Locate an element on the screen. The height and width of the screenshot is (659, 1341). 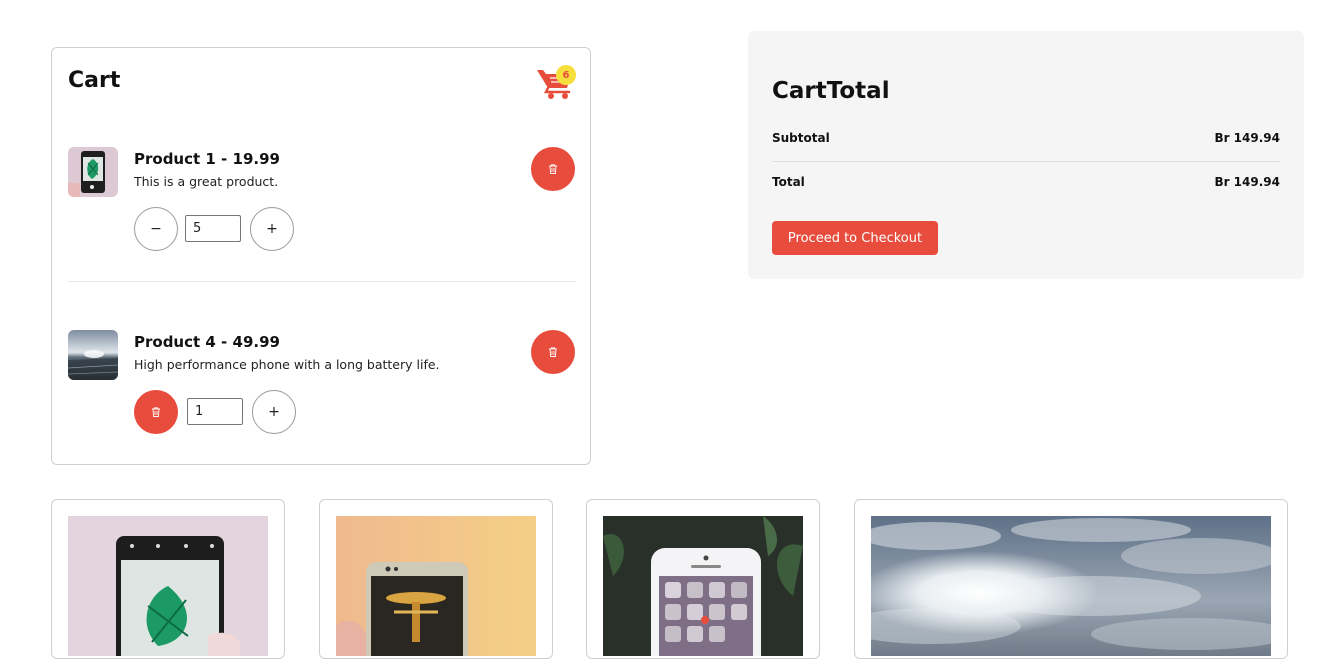
cart-title: Cart is located at coordinates (94, 80).